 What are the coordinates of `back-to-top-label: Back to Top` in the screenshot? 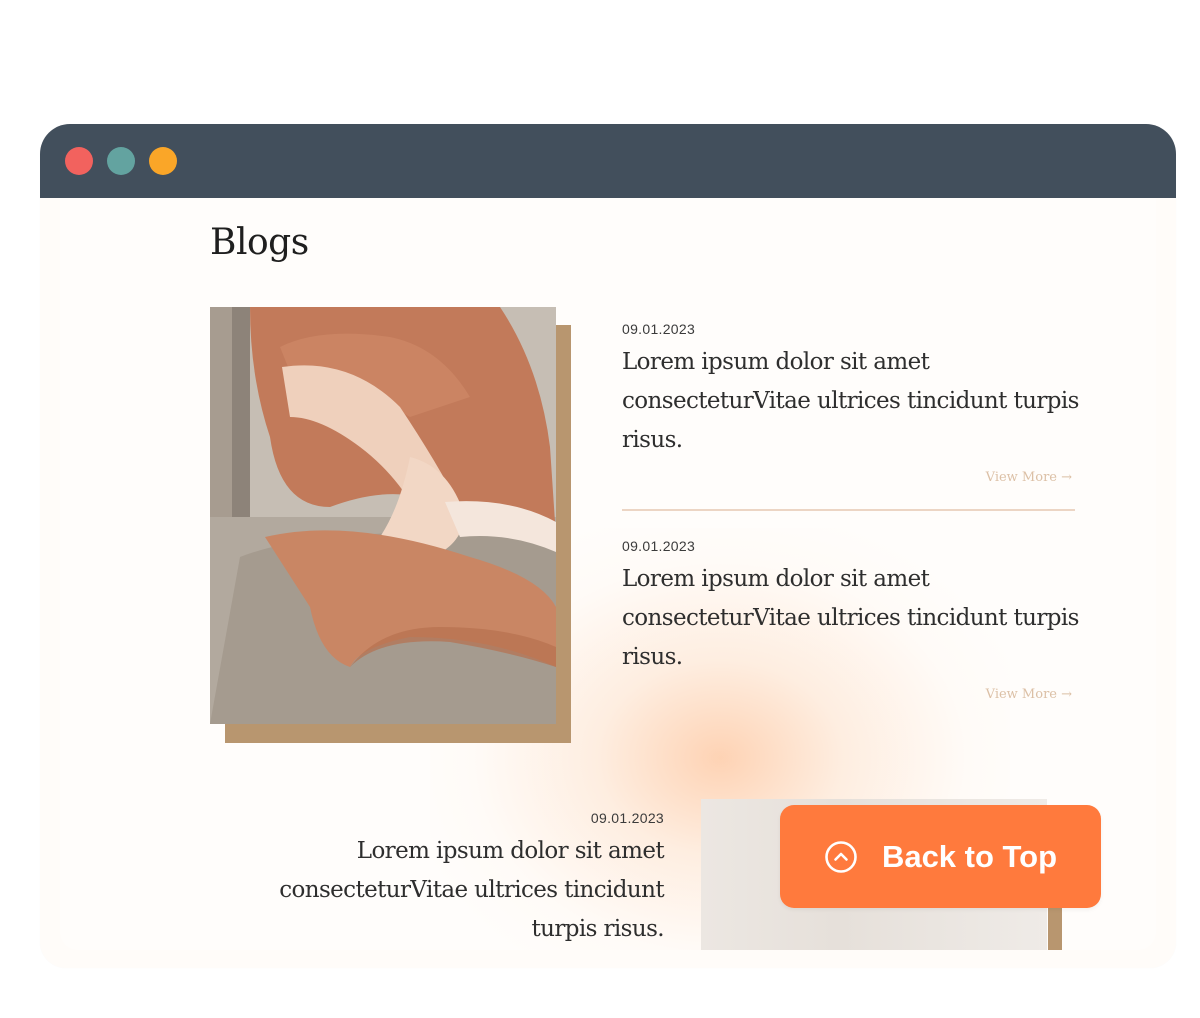 It's located at (969, 856).